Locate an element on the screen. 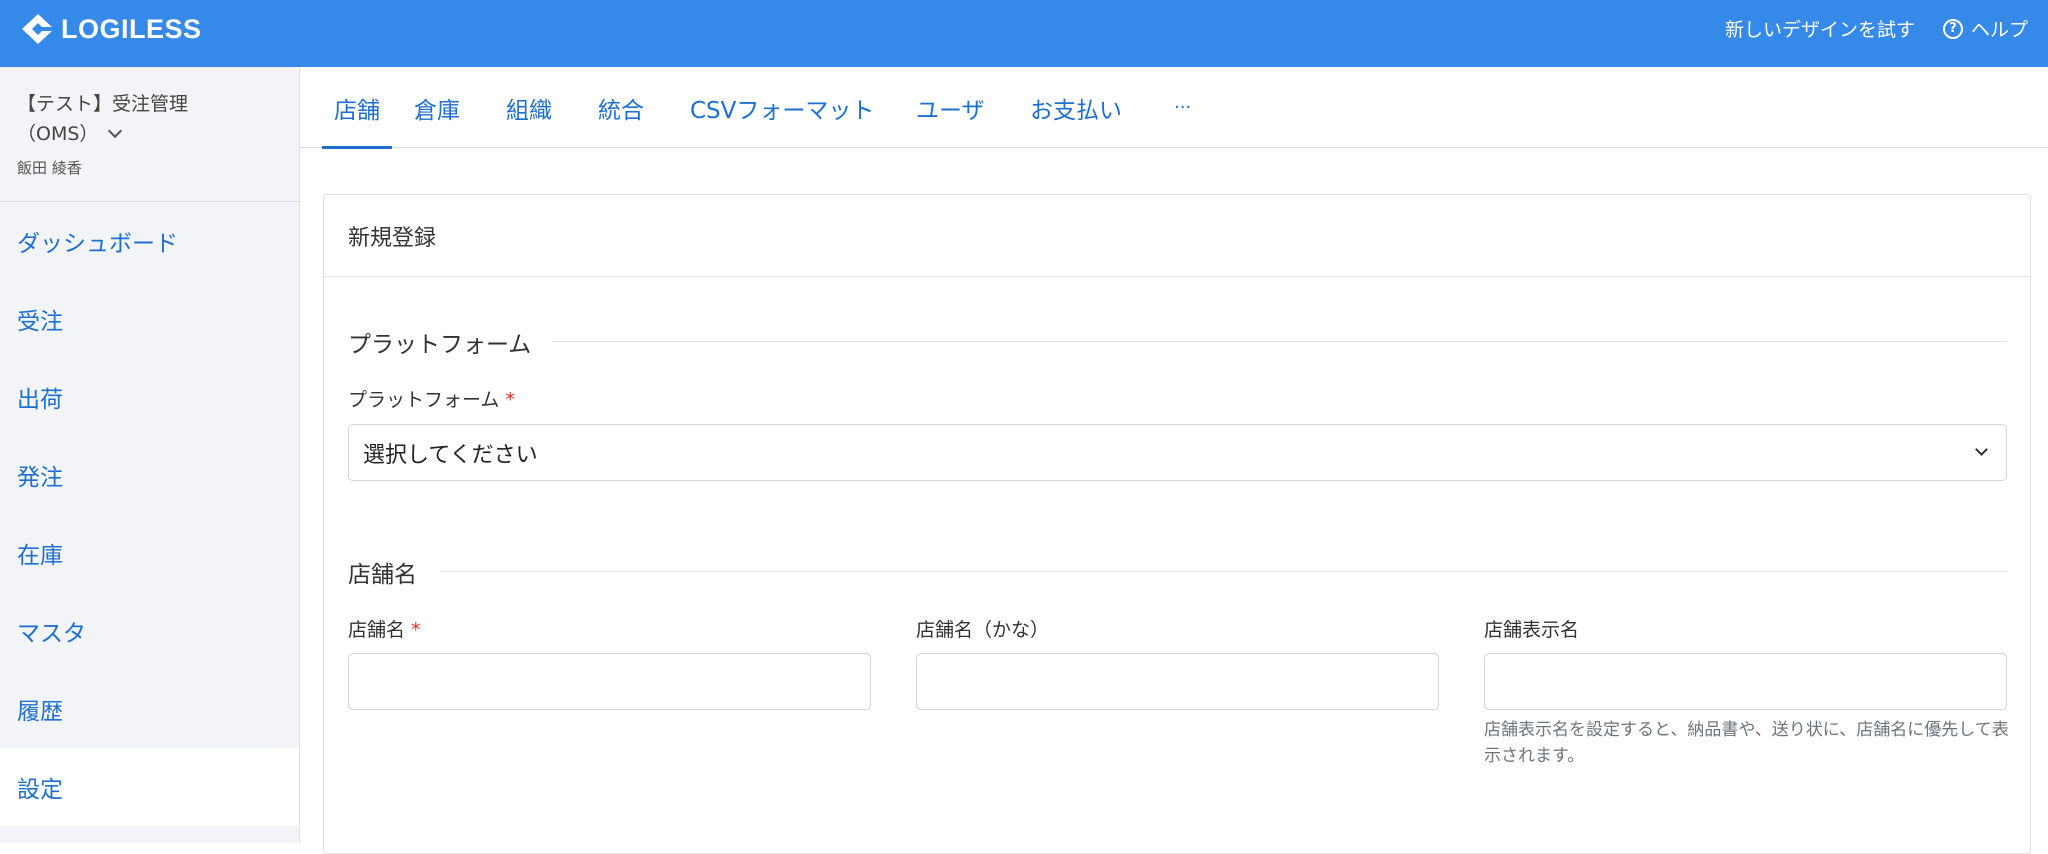  tab-csv-format: CSVフォーマット is located at coordinates (782, 107).